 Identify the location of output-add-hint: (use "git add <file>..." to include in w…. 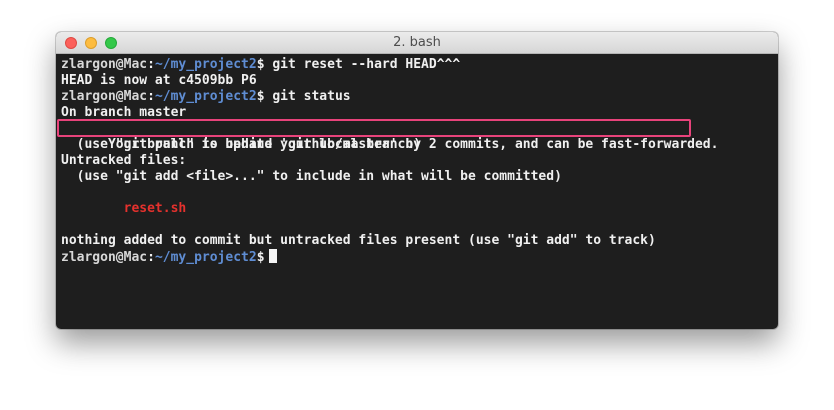
(311, 176).